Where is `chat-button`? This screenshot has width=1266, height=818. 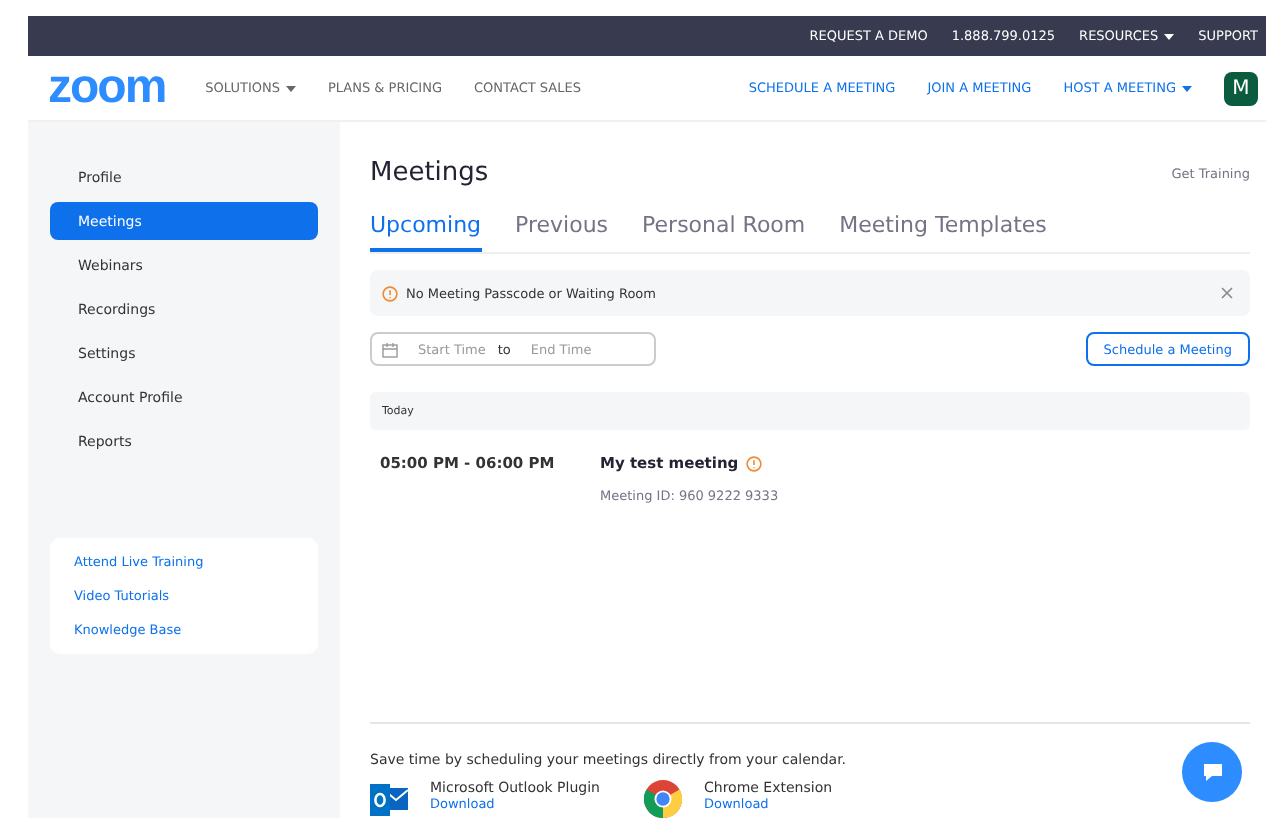 chat-button is located at coordinates (1212, 772).